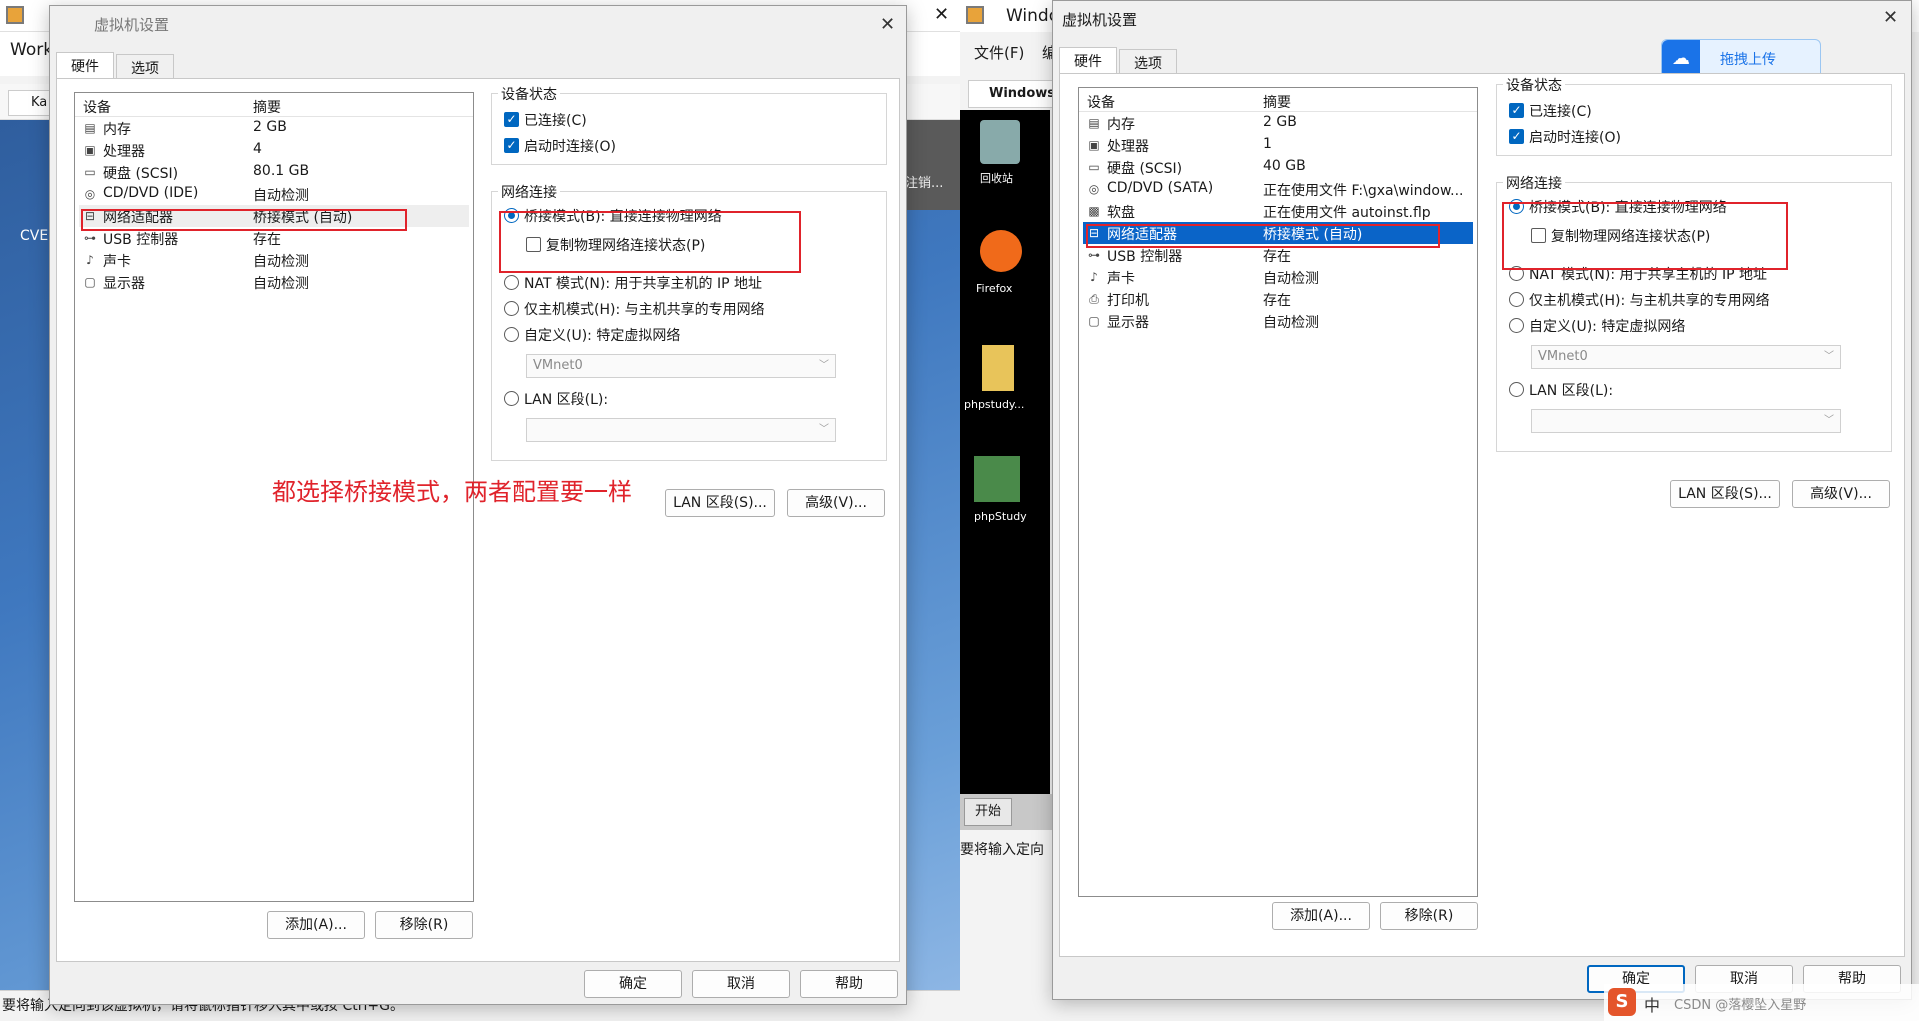  What do you see at coordinates (1278, 299) in the screenshot?
I see `device-row-printer: ⎙ 打印机 存在` at bounding box center [1278, 299].